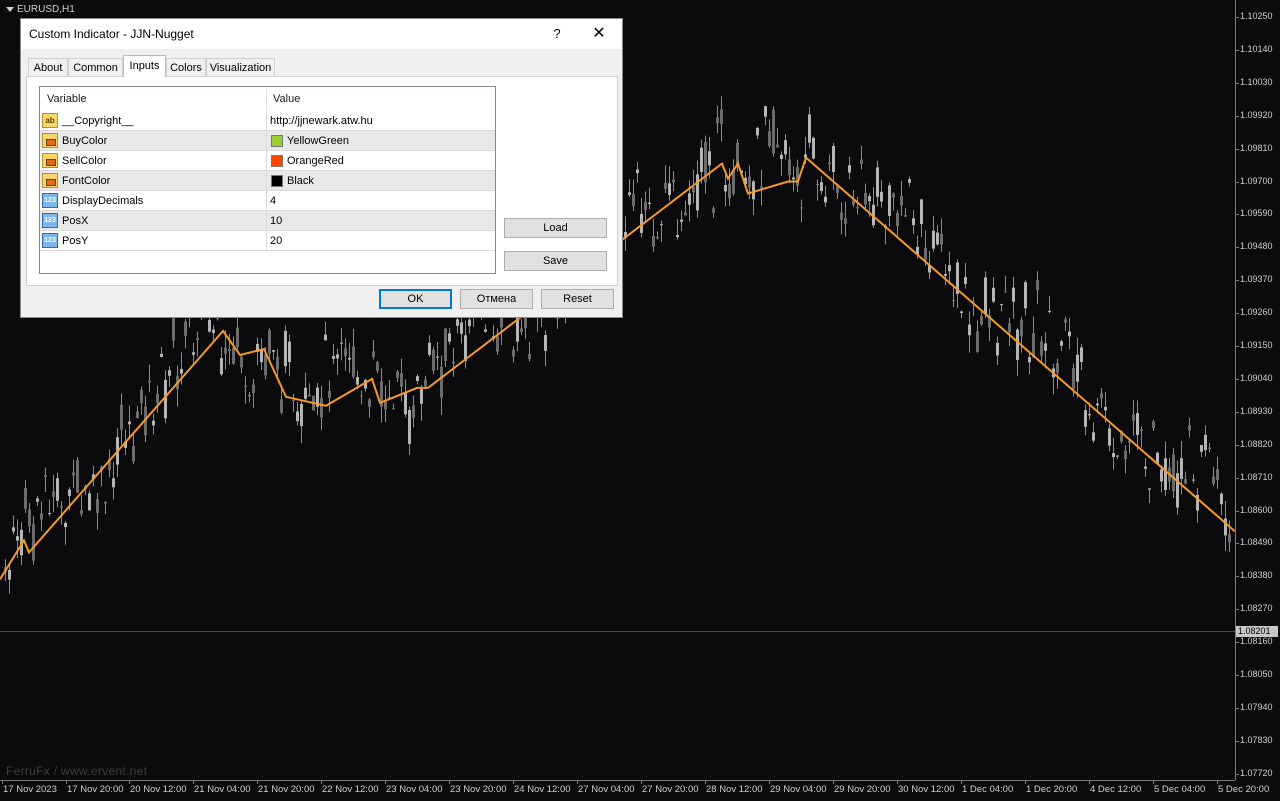  Describe the element at coordinates (1254, 608) in the screenshot. I see `price-tick-label: 1.08270` at that location.